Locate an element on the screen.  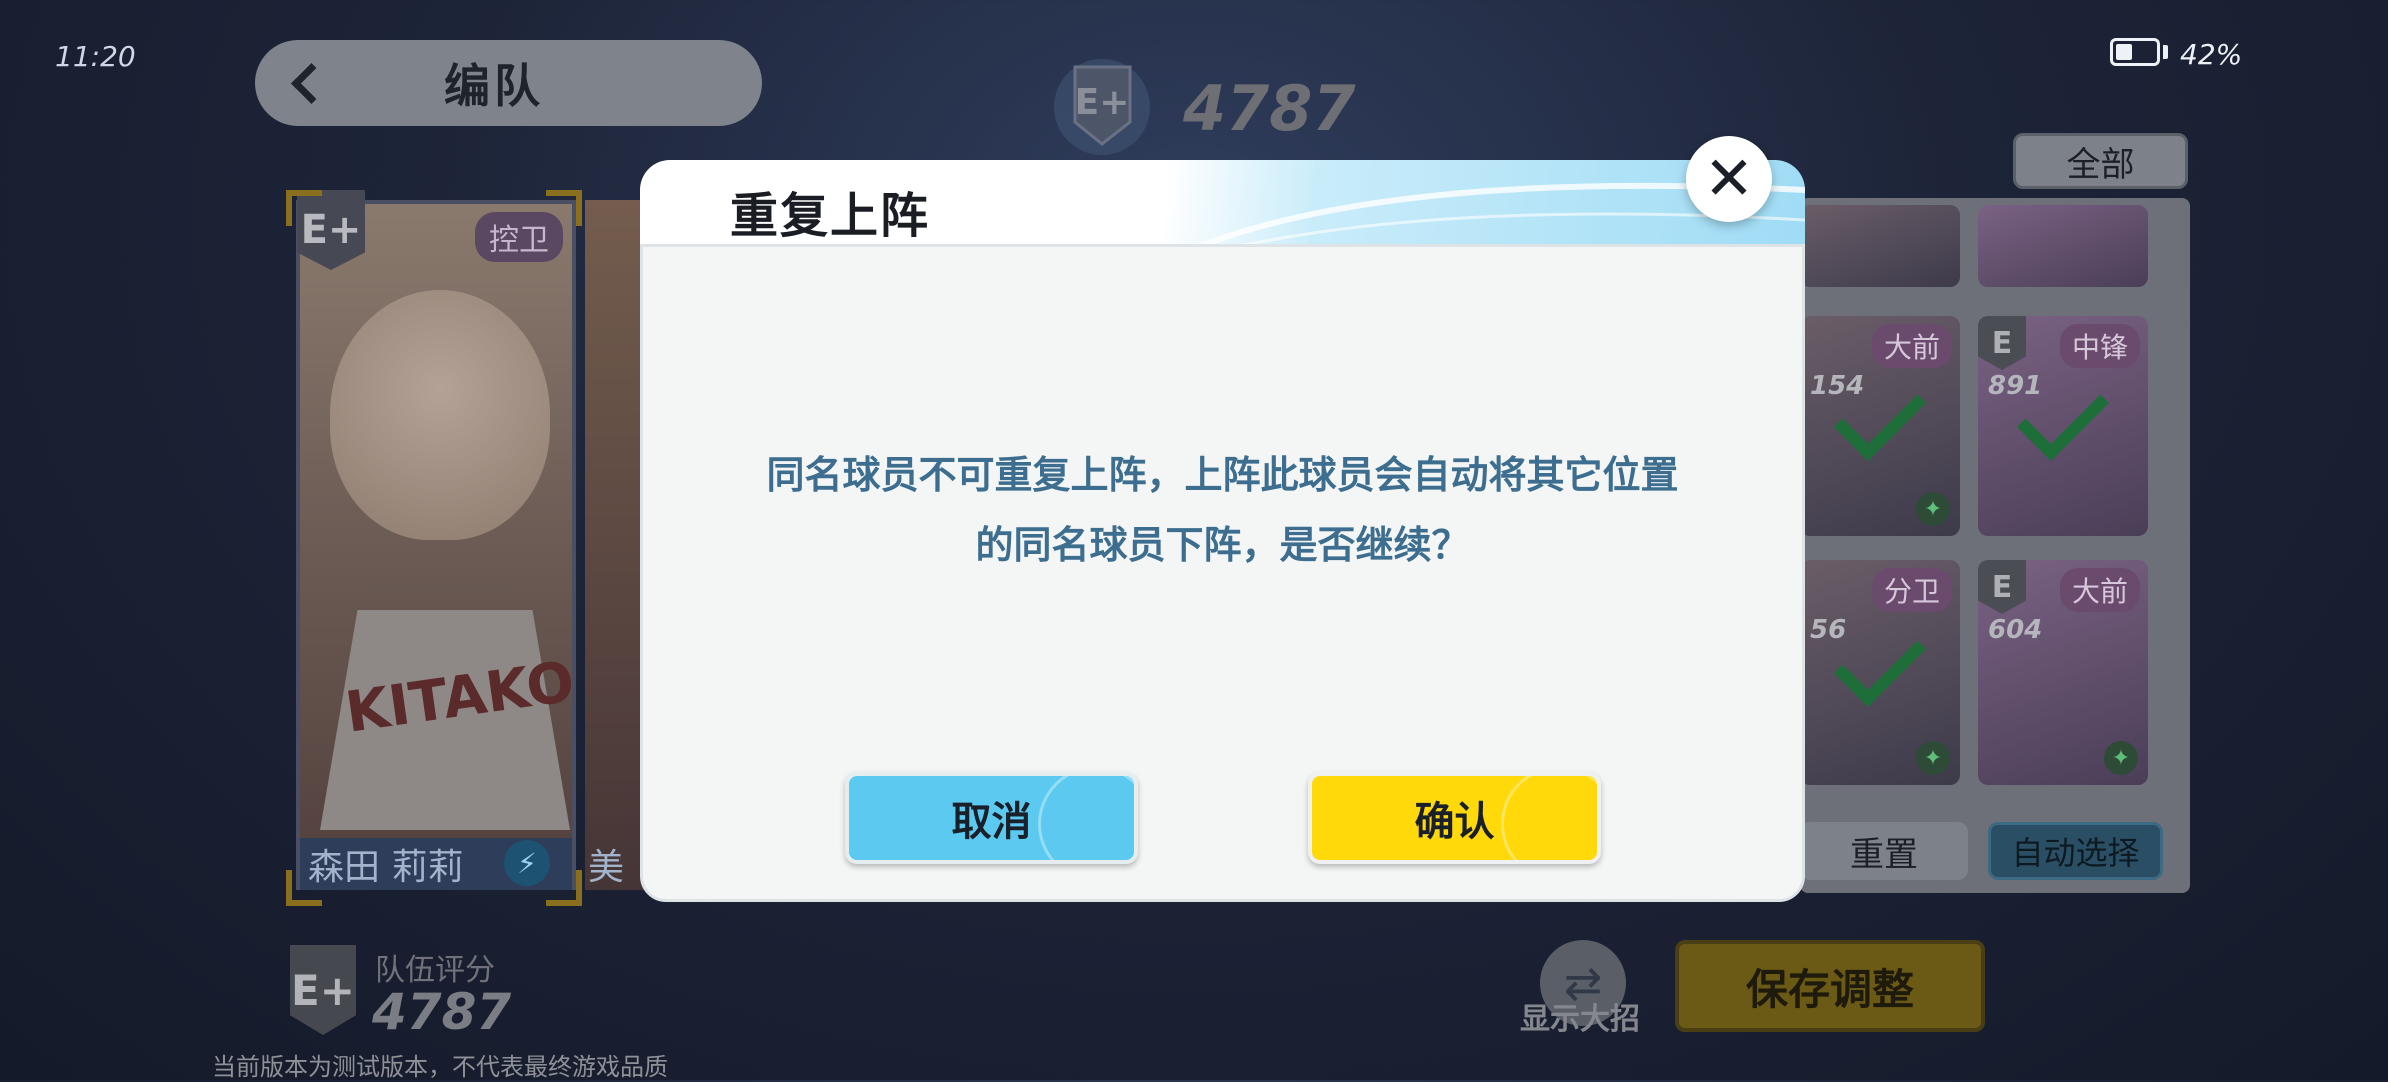
back-button: 编队 is located at coordinates (508, 83).